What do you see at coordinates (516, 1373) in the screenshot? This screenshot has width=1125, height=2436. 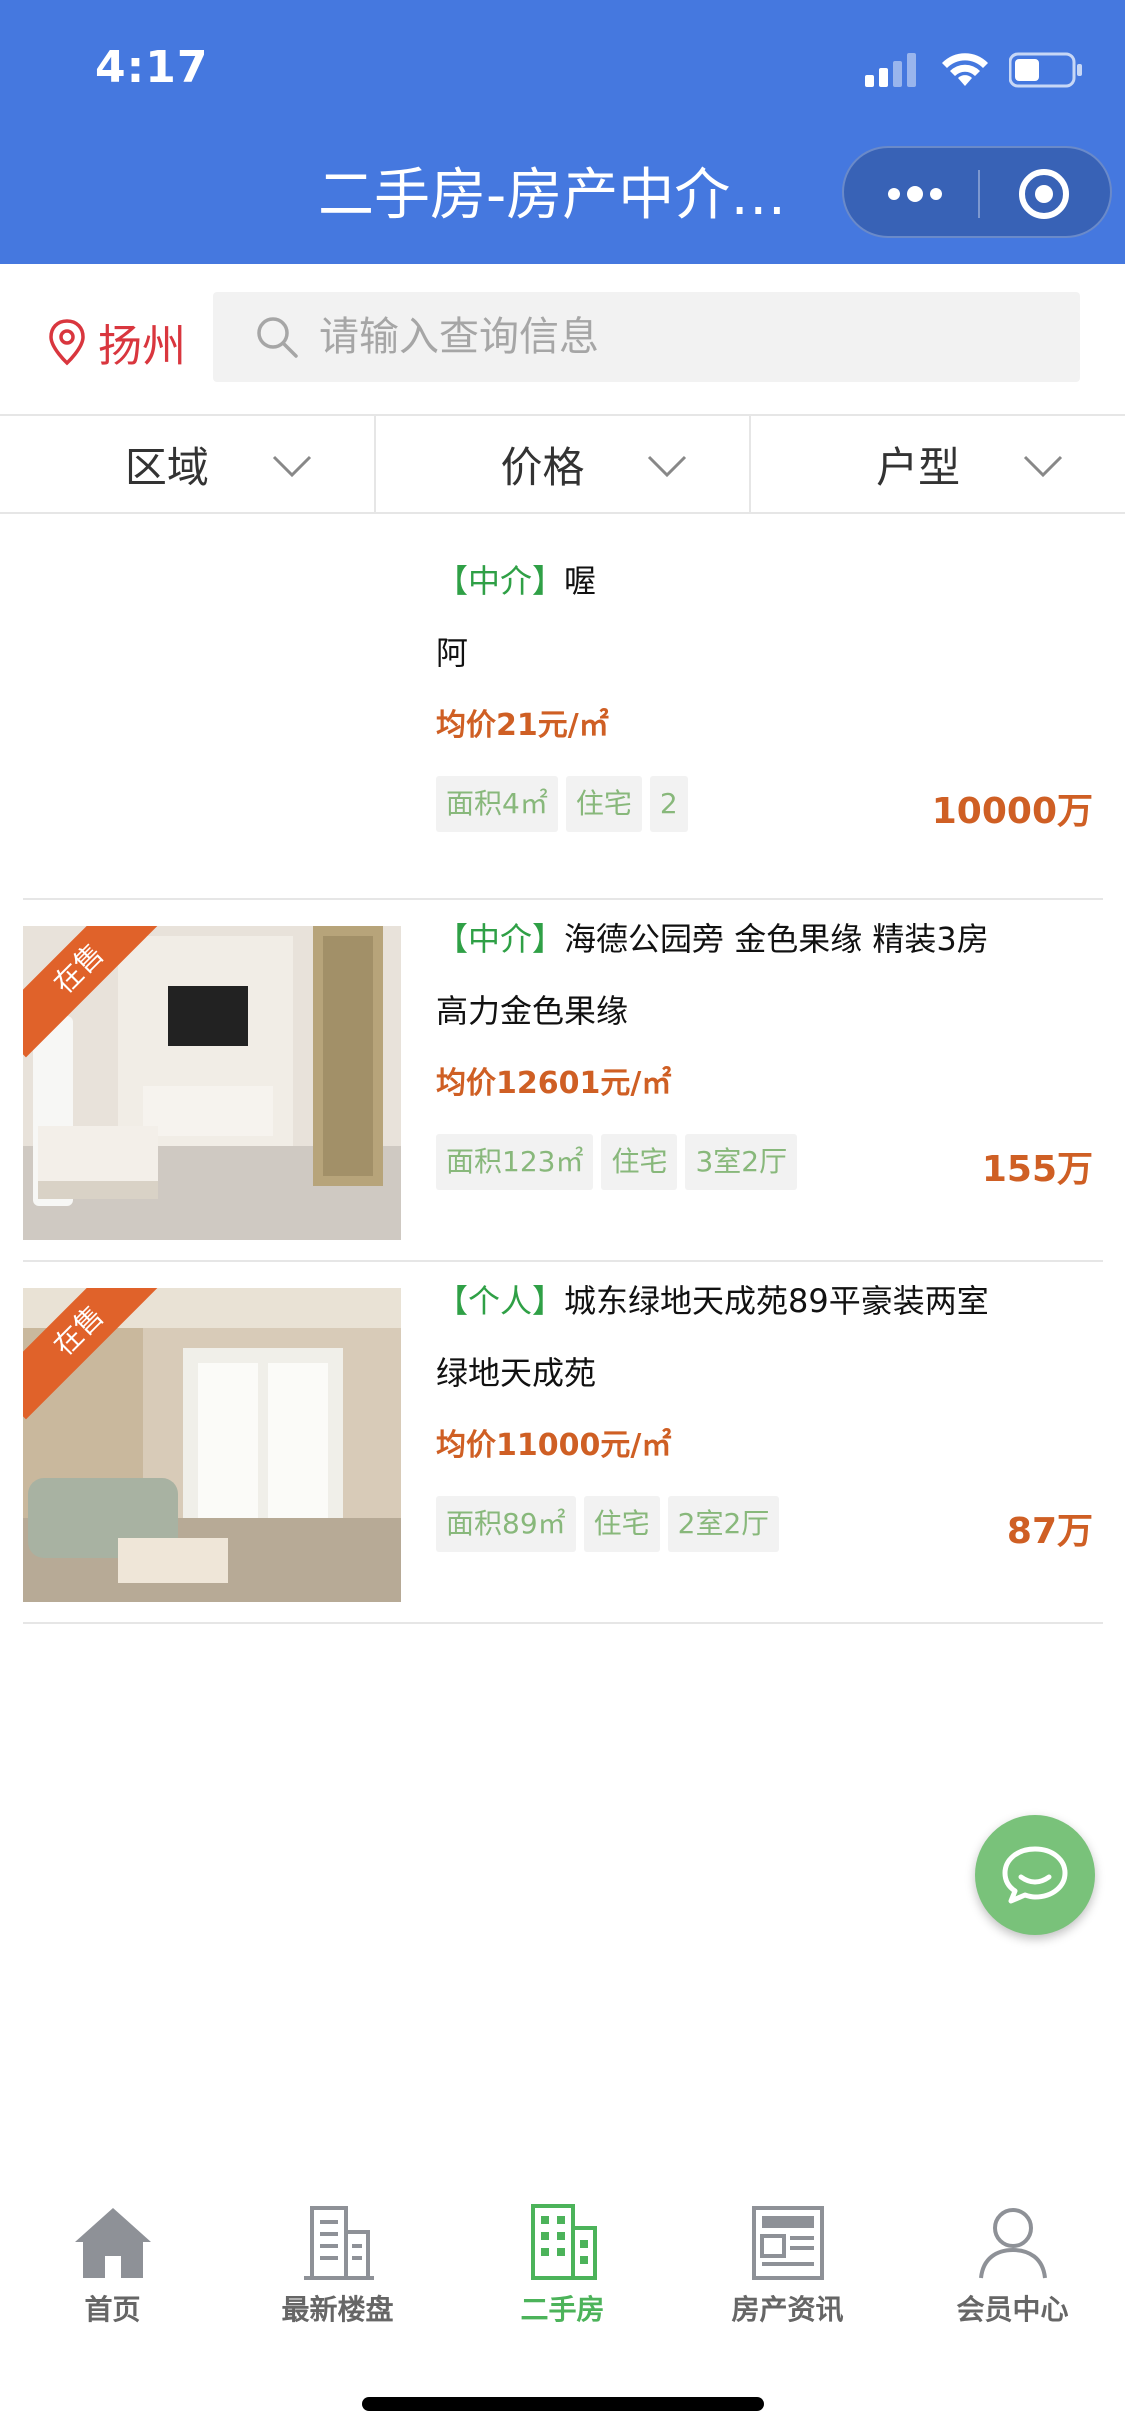 I see `listing-community: 绿地天成苑` at bounding box center [516, 1373].